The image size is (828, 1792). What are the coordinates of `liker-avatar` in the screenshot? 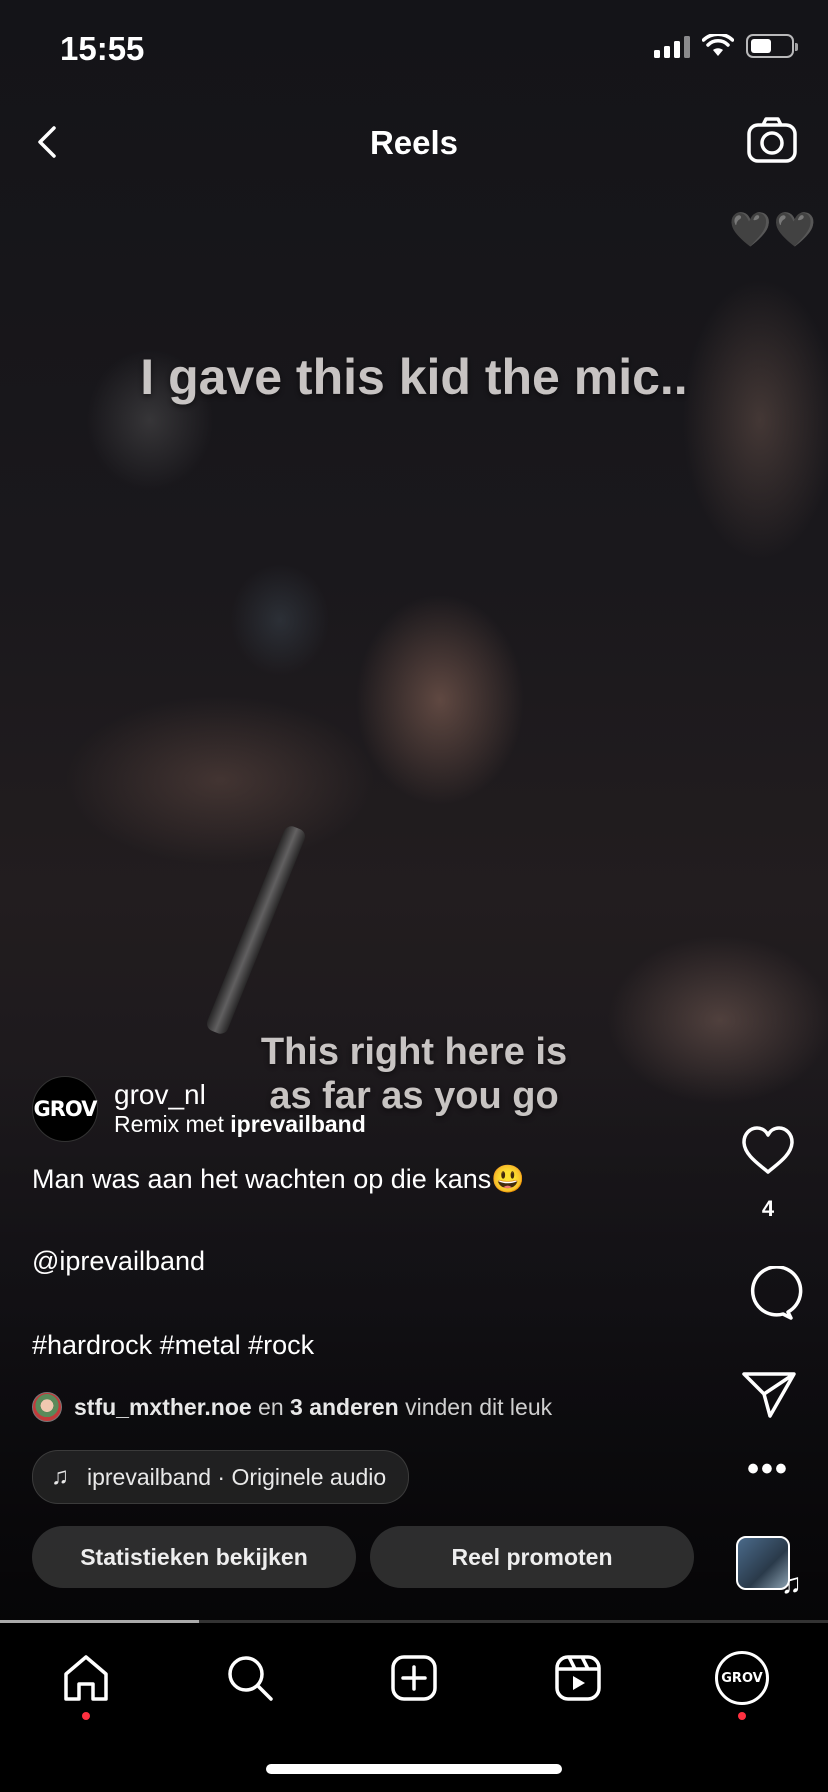 It's located at (47, 1407).